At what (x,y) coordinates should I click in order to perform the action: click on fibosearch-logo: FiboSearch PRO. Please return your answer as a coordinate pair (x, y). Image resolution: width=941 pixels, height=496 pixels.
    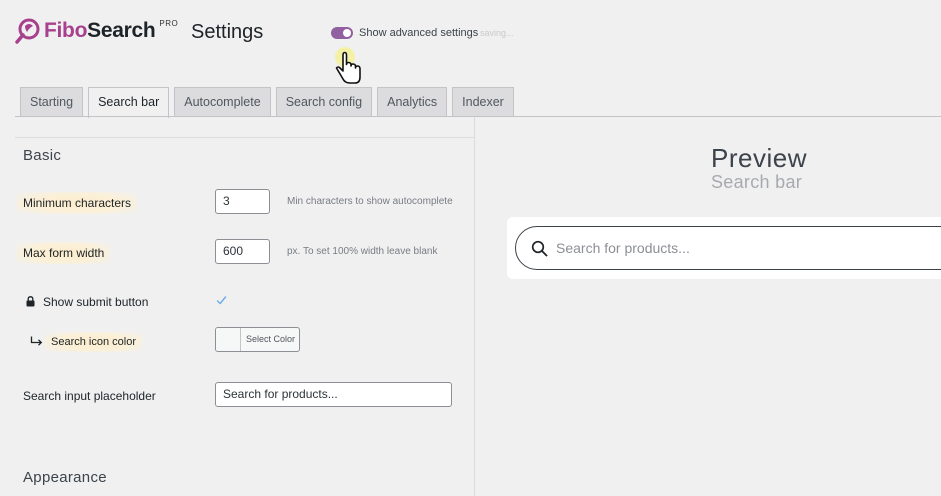
    Looking at the image, I should click on (96, 31).